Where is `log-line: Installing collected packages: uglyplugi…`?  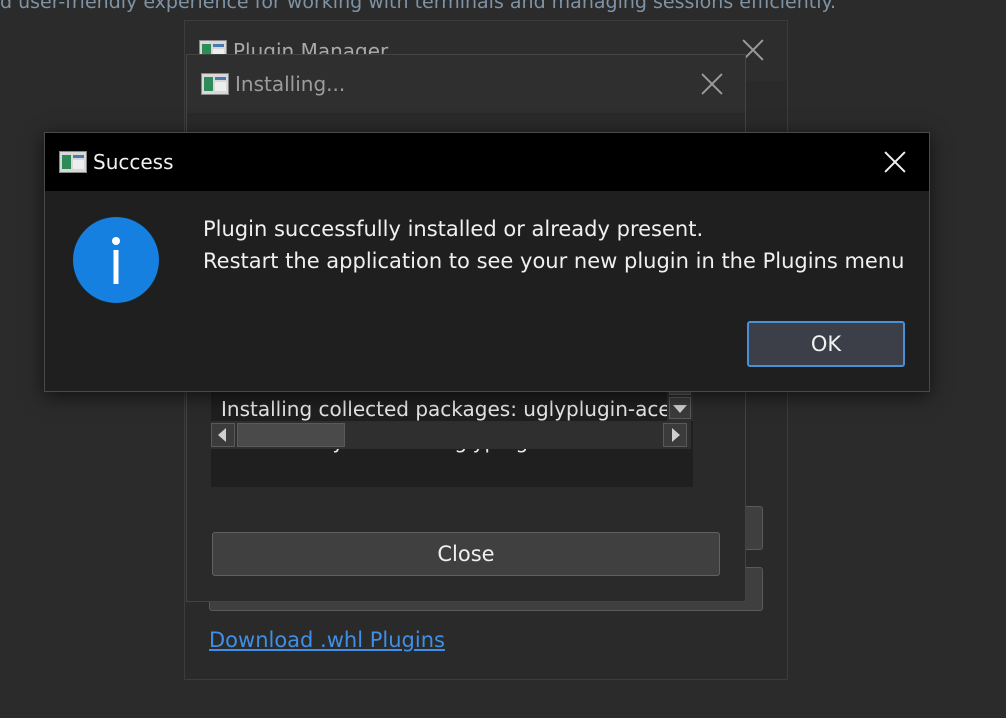 log-line: Installing collected packages: uglyplugi… is located at coordinates (446, 409).